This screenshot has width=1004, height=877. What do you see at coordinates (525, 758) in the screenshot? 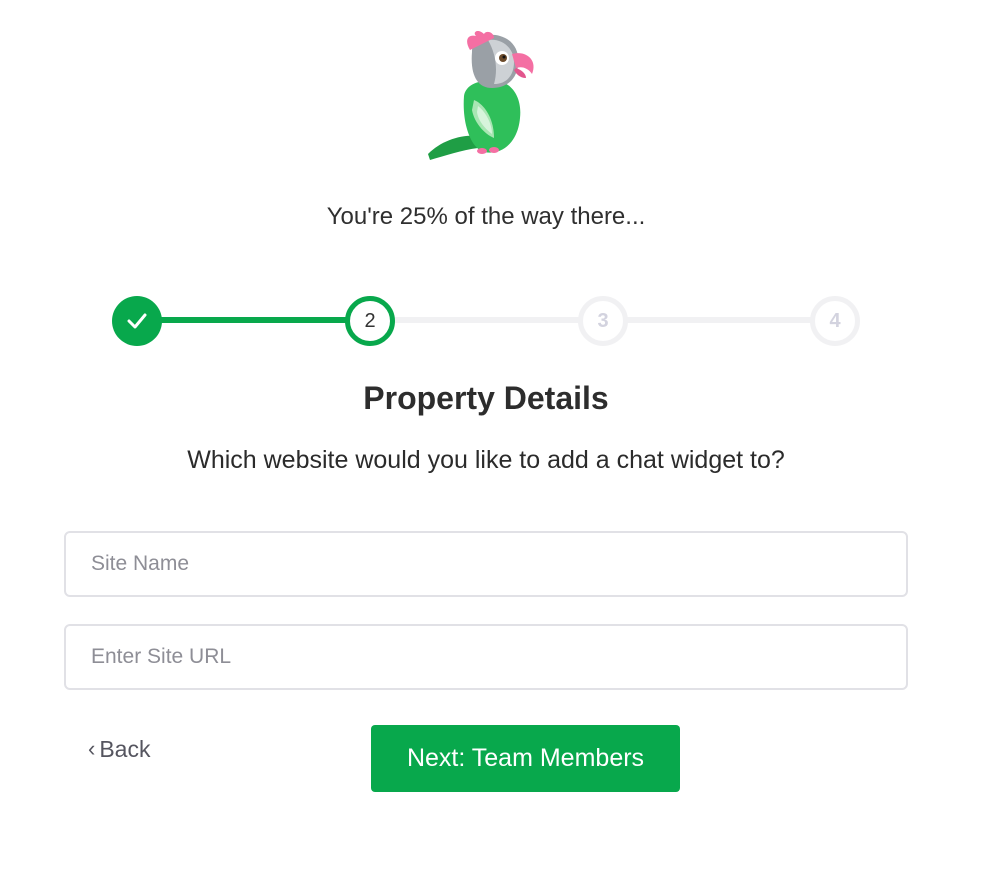
I see `next-team-members-button: Next: Team Members` at bounding box center [525, 758].